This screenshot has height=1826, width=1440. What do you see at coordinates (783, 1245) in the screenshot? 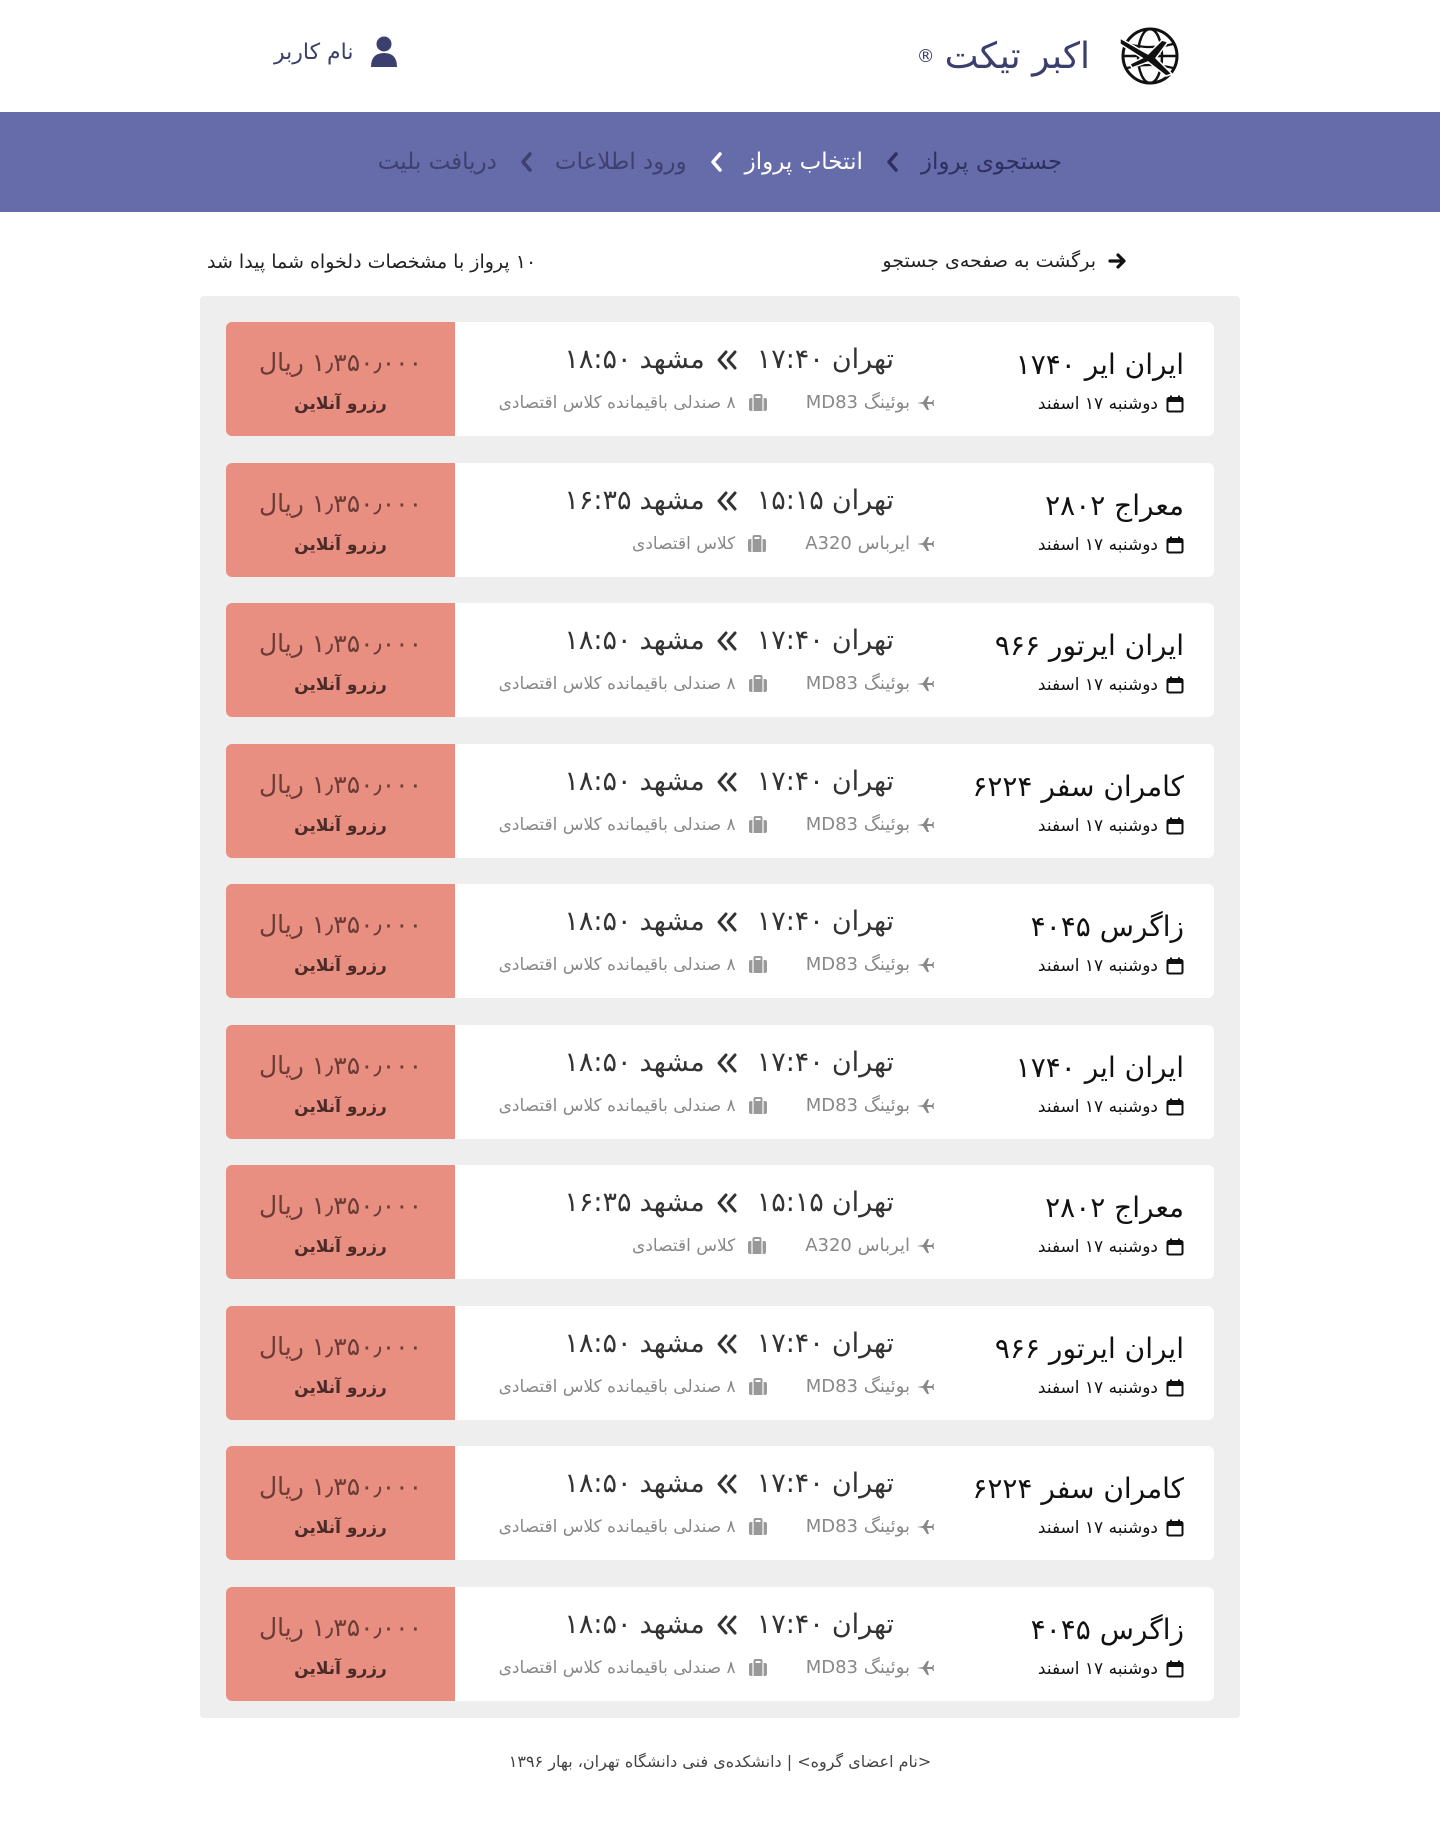
I see `flight-meta: ایرباس A320 کلاس اقتصادی` at bounding box center [783, 1245].